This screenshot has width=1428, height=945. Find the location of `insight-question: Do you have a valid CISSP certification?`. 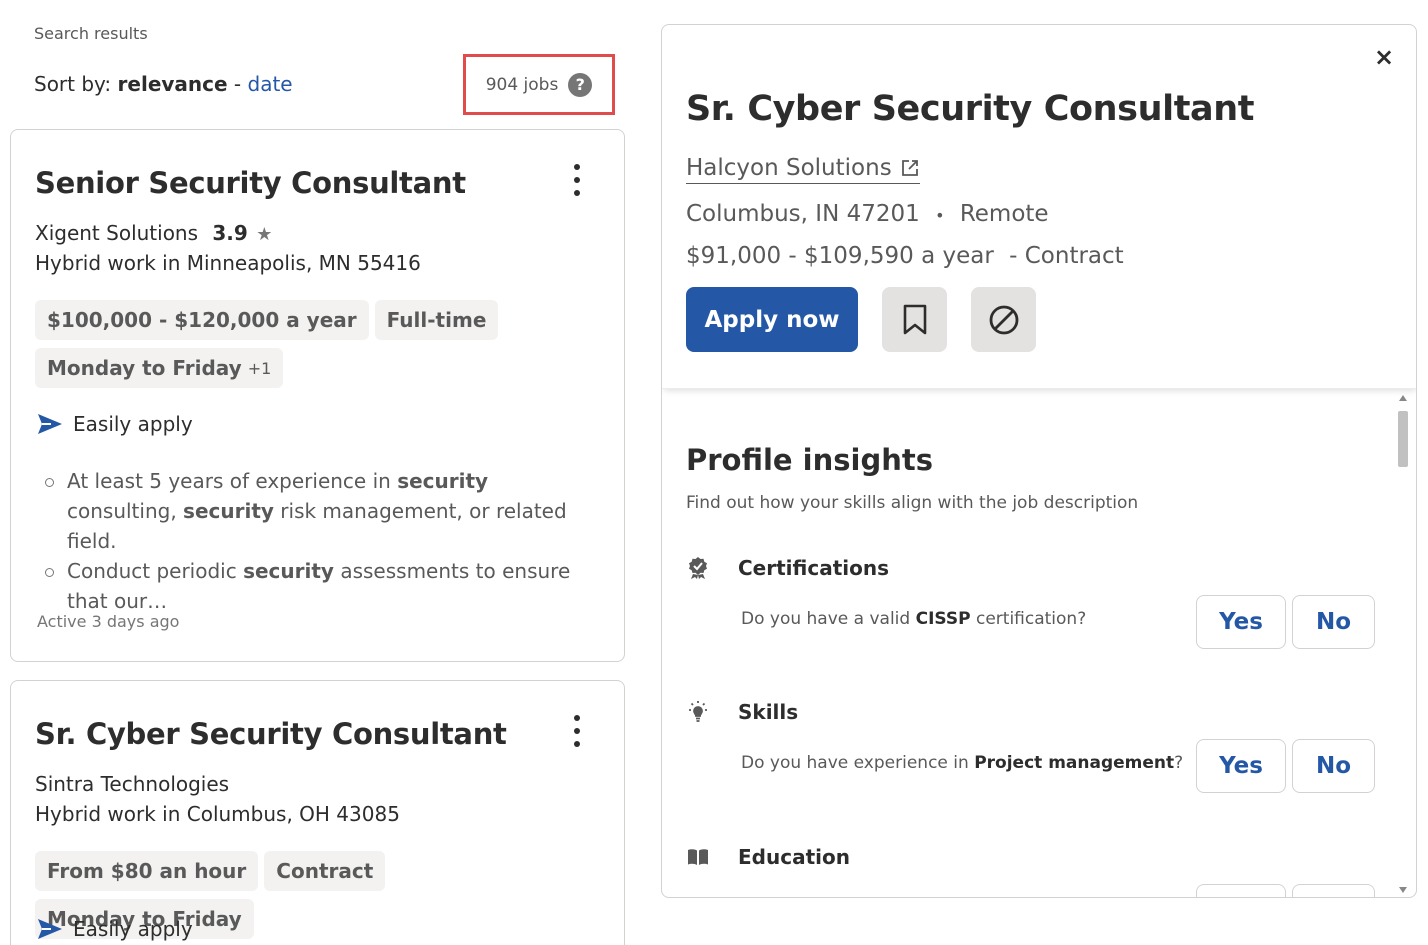

insight-question: Do you have a valid CISSP certification? is located at coordinates (914, 619).